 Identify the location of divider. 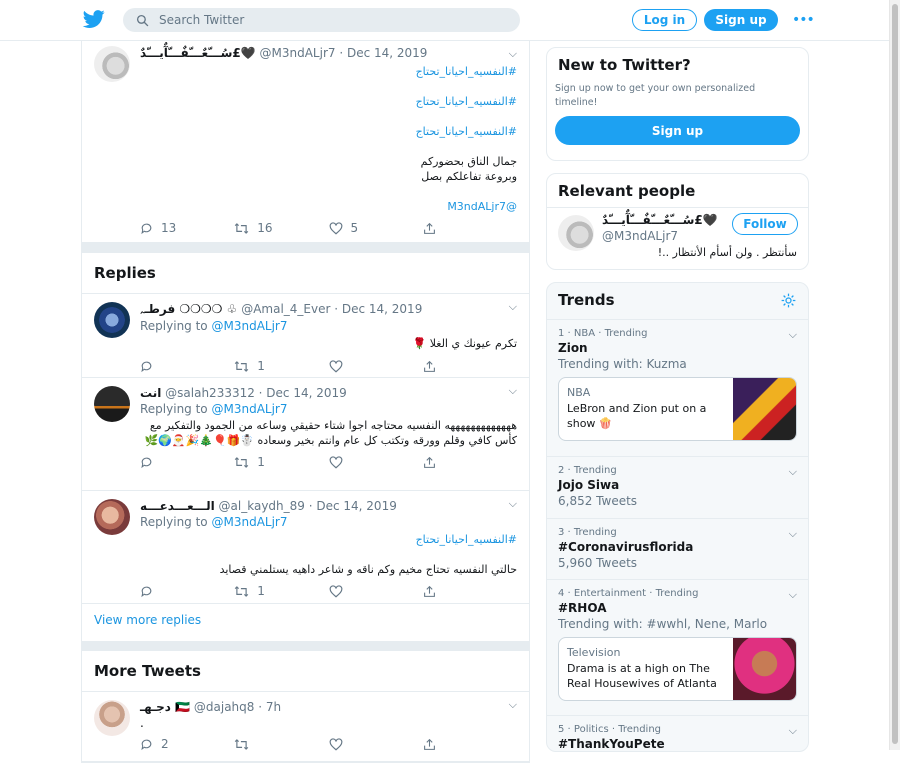
(305, 646).